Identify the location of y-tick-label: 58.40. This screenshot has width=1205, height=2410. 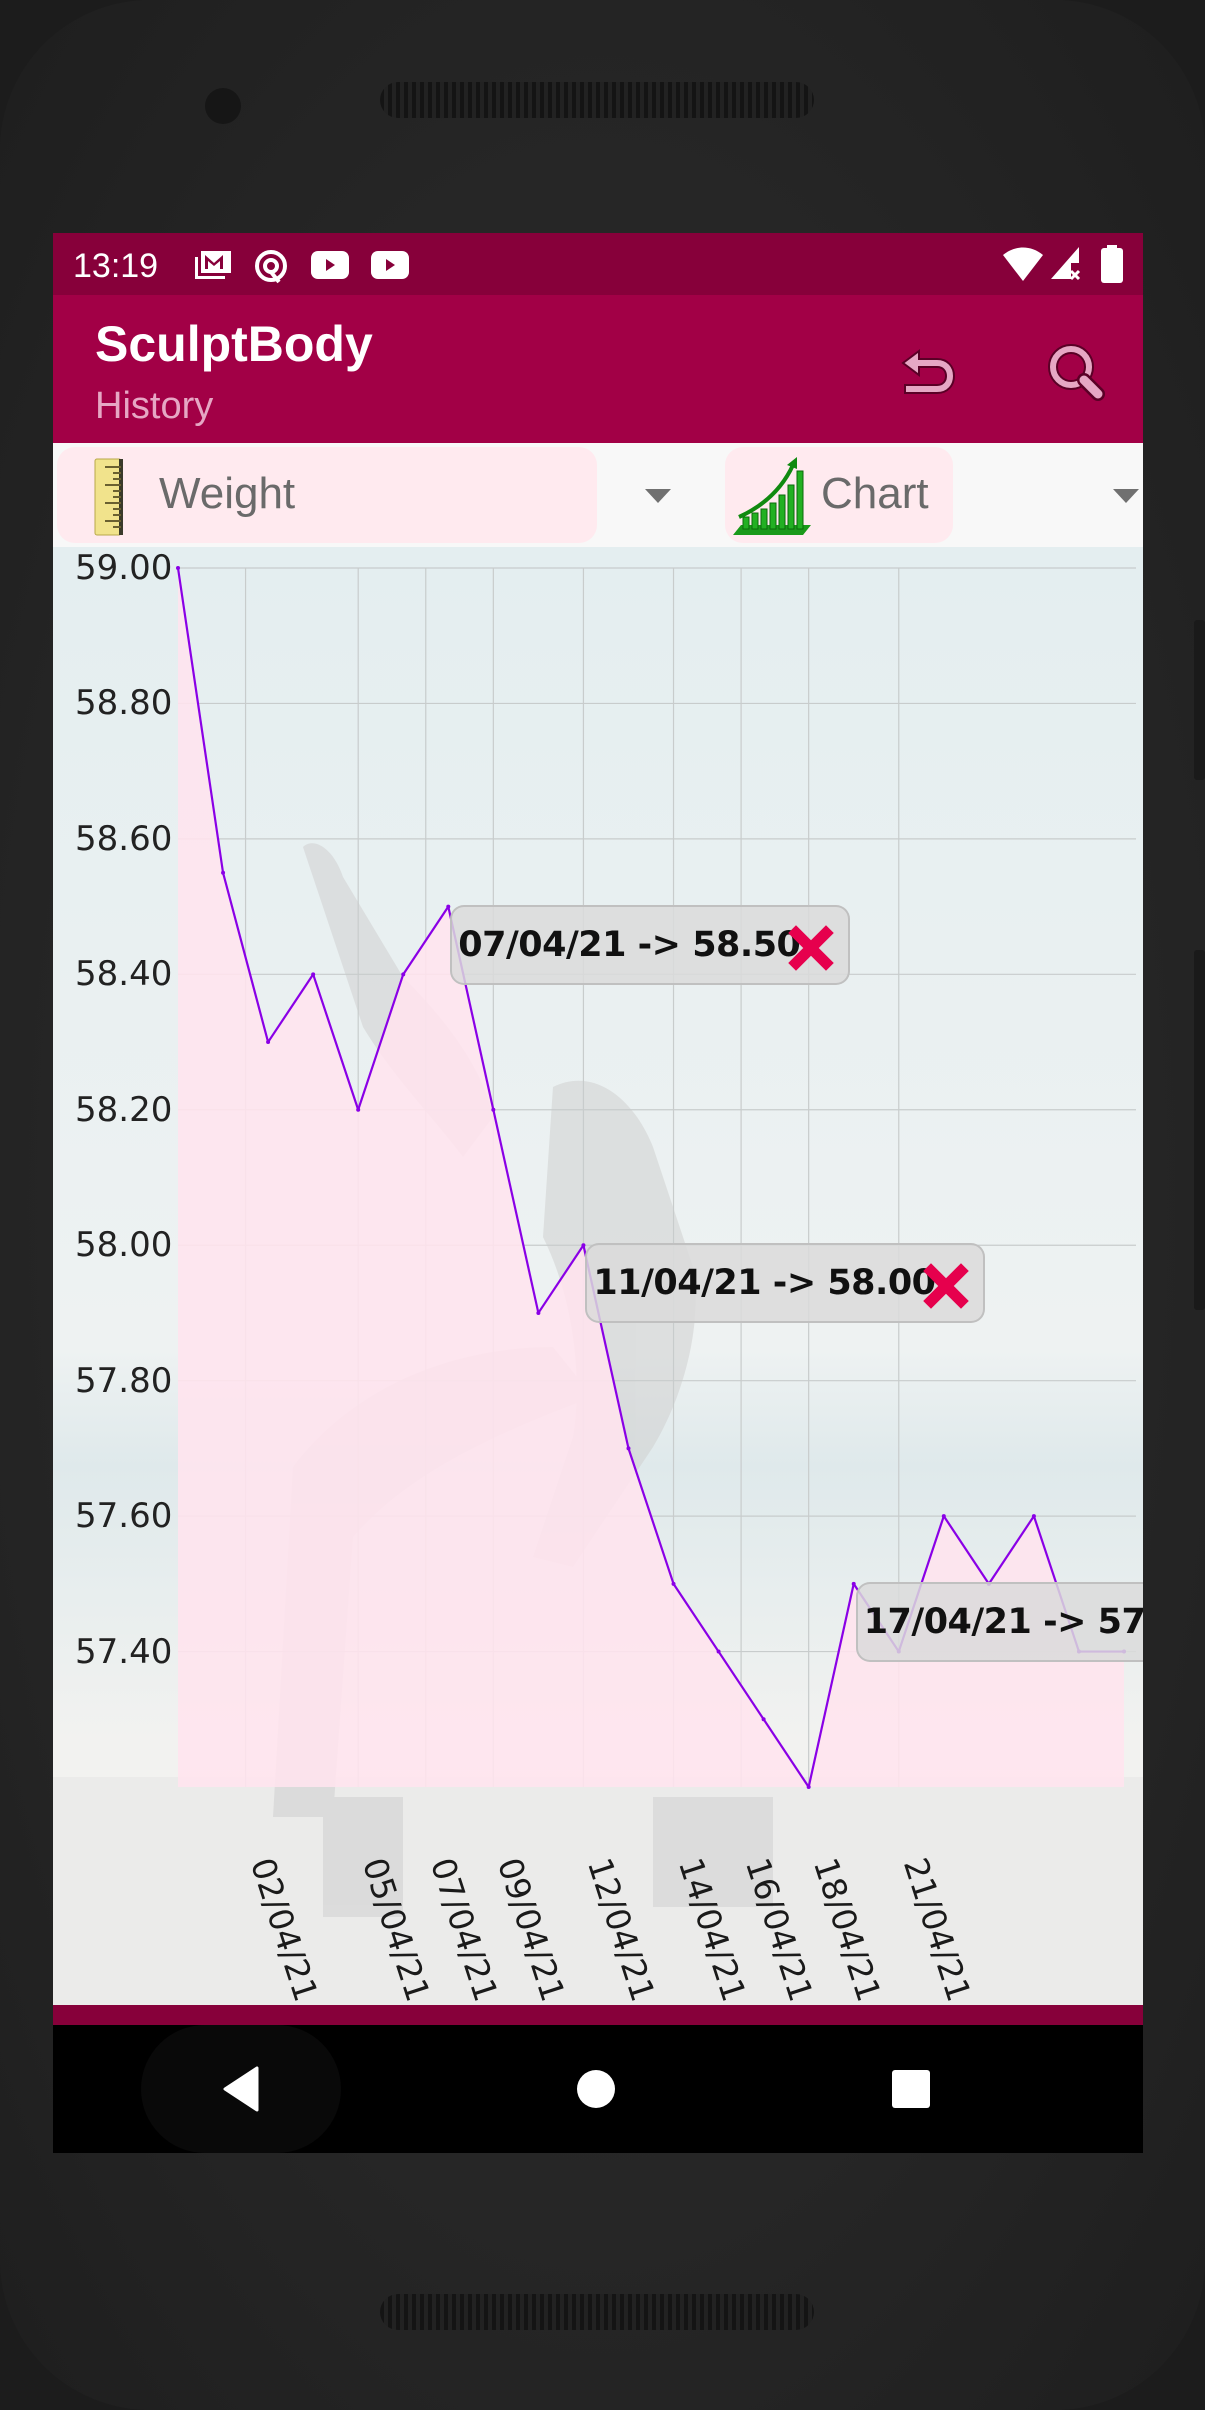
(124, 974).